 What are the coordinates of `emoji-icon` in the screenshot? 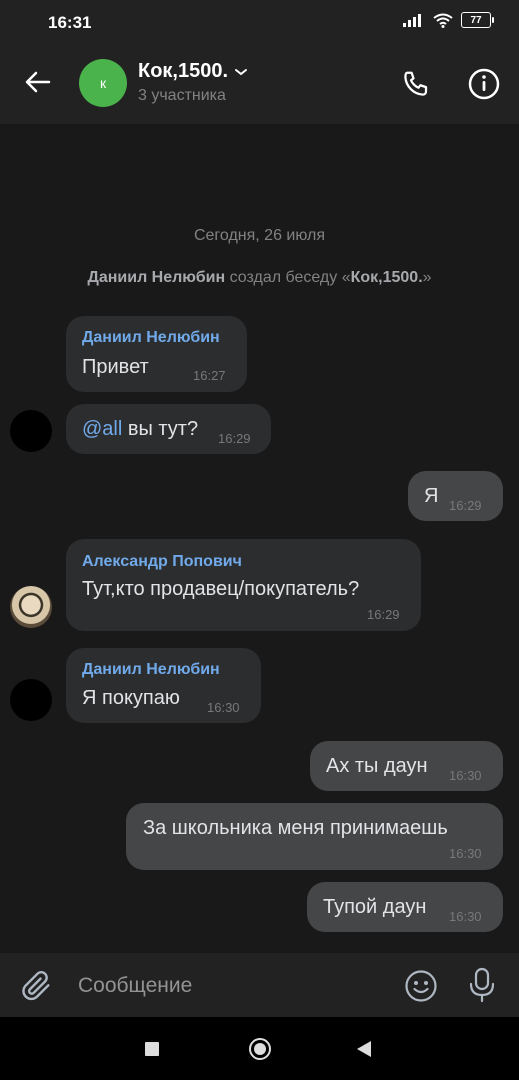 It's located at (421, 986).